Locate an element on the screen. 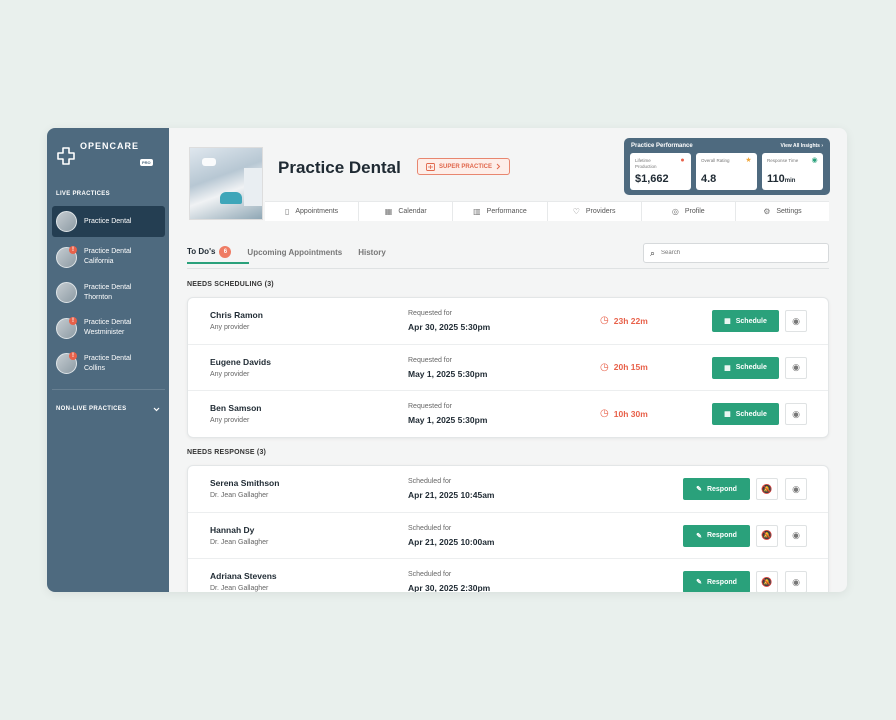 Image resolution: width=896 pixels, height=720 pixels. page-title: Practice Dental is located at coordinates (339, 167).